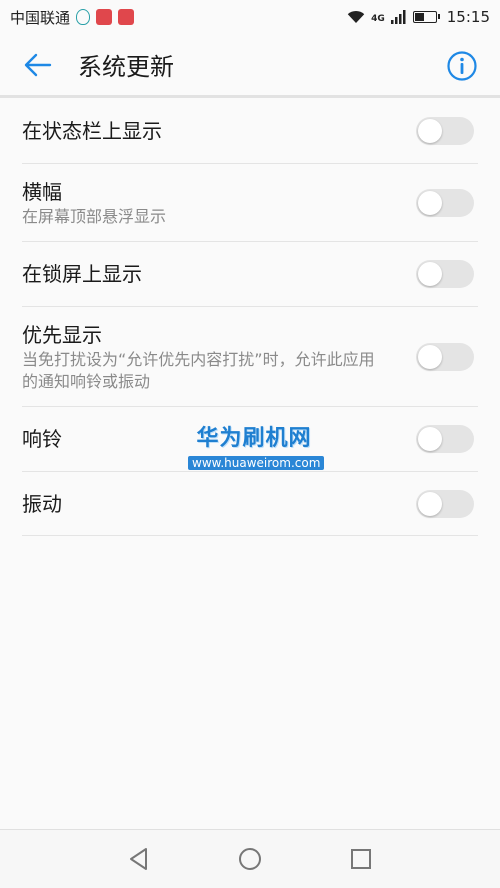 The width and height of the screenshot is (500, 888). Describe the element at coordinates (82, 274) in the screenshot. I see `setting-title: 在锁屏上显示` at that location.